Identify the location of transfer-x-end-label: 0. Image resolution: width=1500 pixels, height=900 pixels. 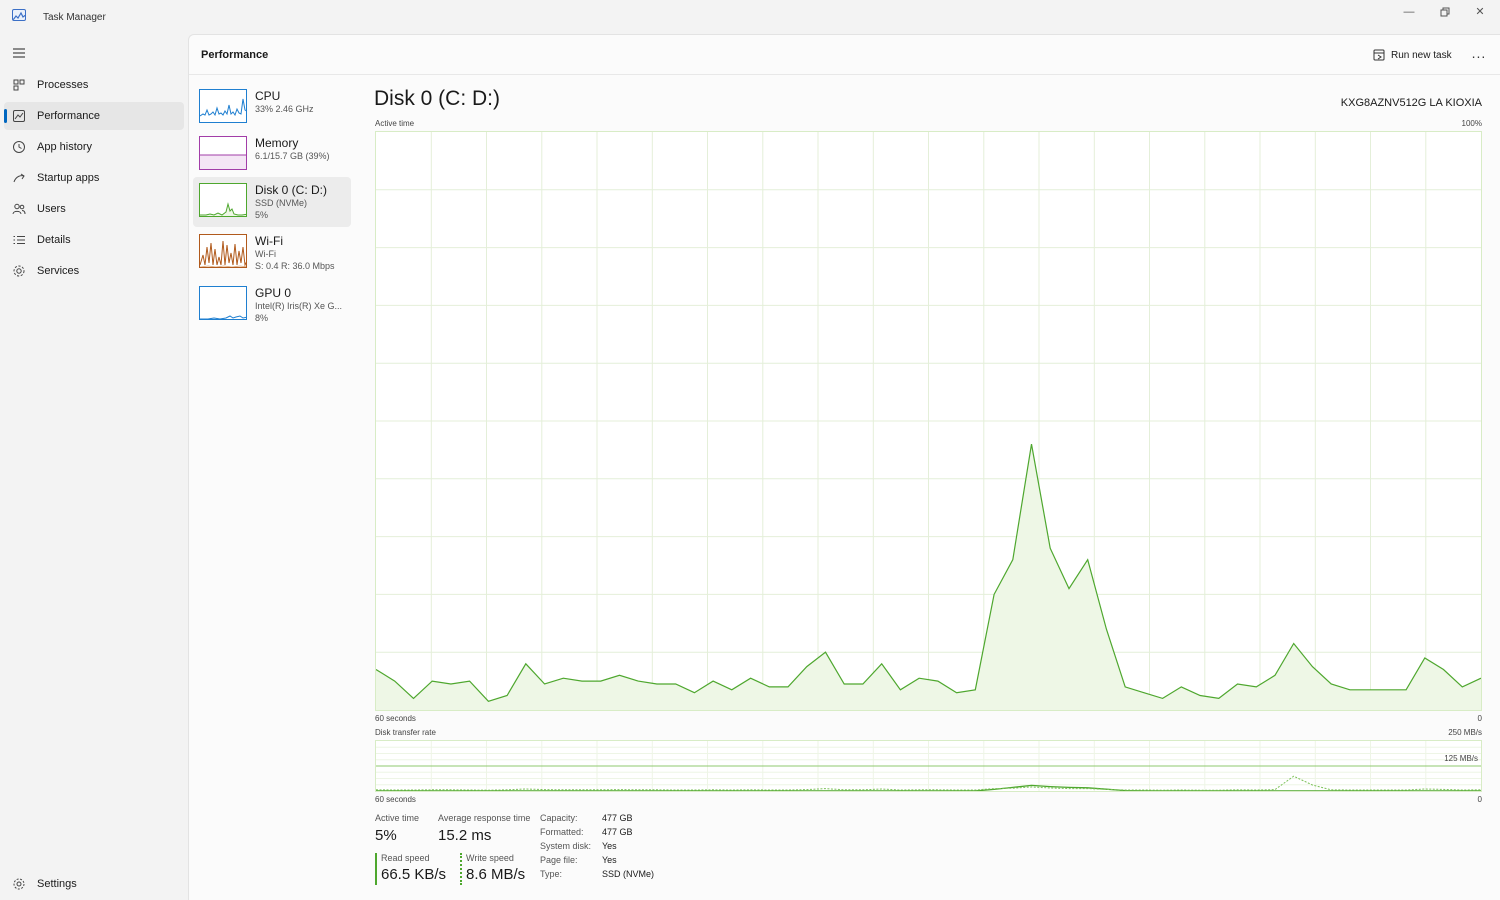
(1479, 799).